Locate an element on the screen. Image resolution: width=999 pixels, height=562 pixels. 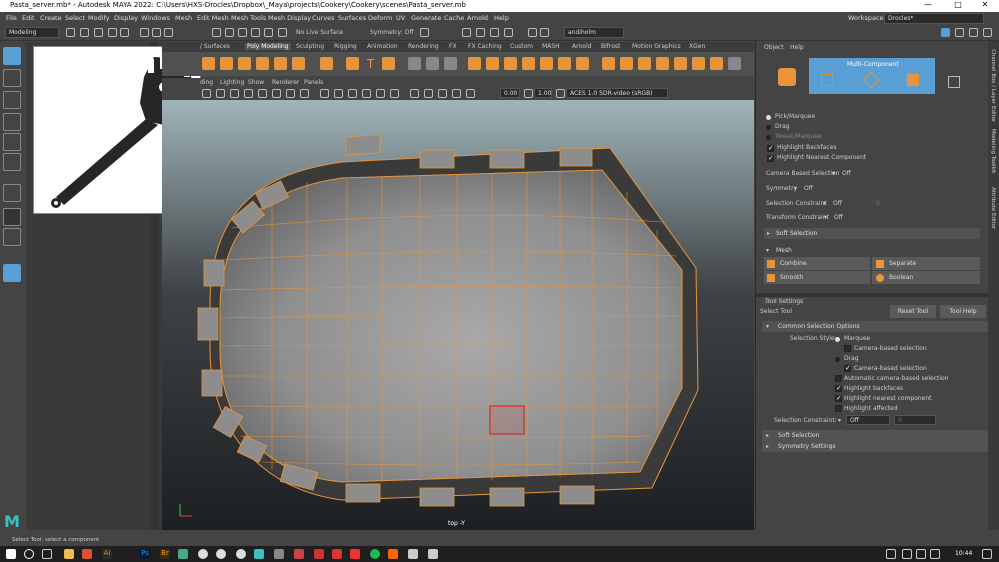
use-all-lights-icon is located at coordinates (380, 93).